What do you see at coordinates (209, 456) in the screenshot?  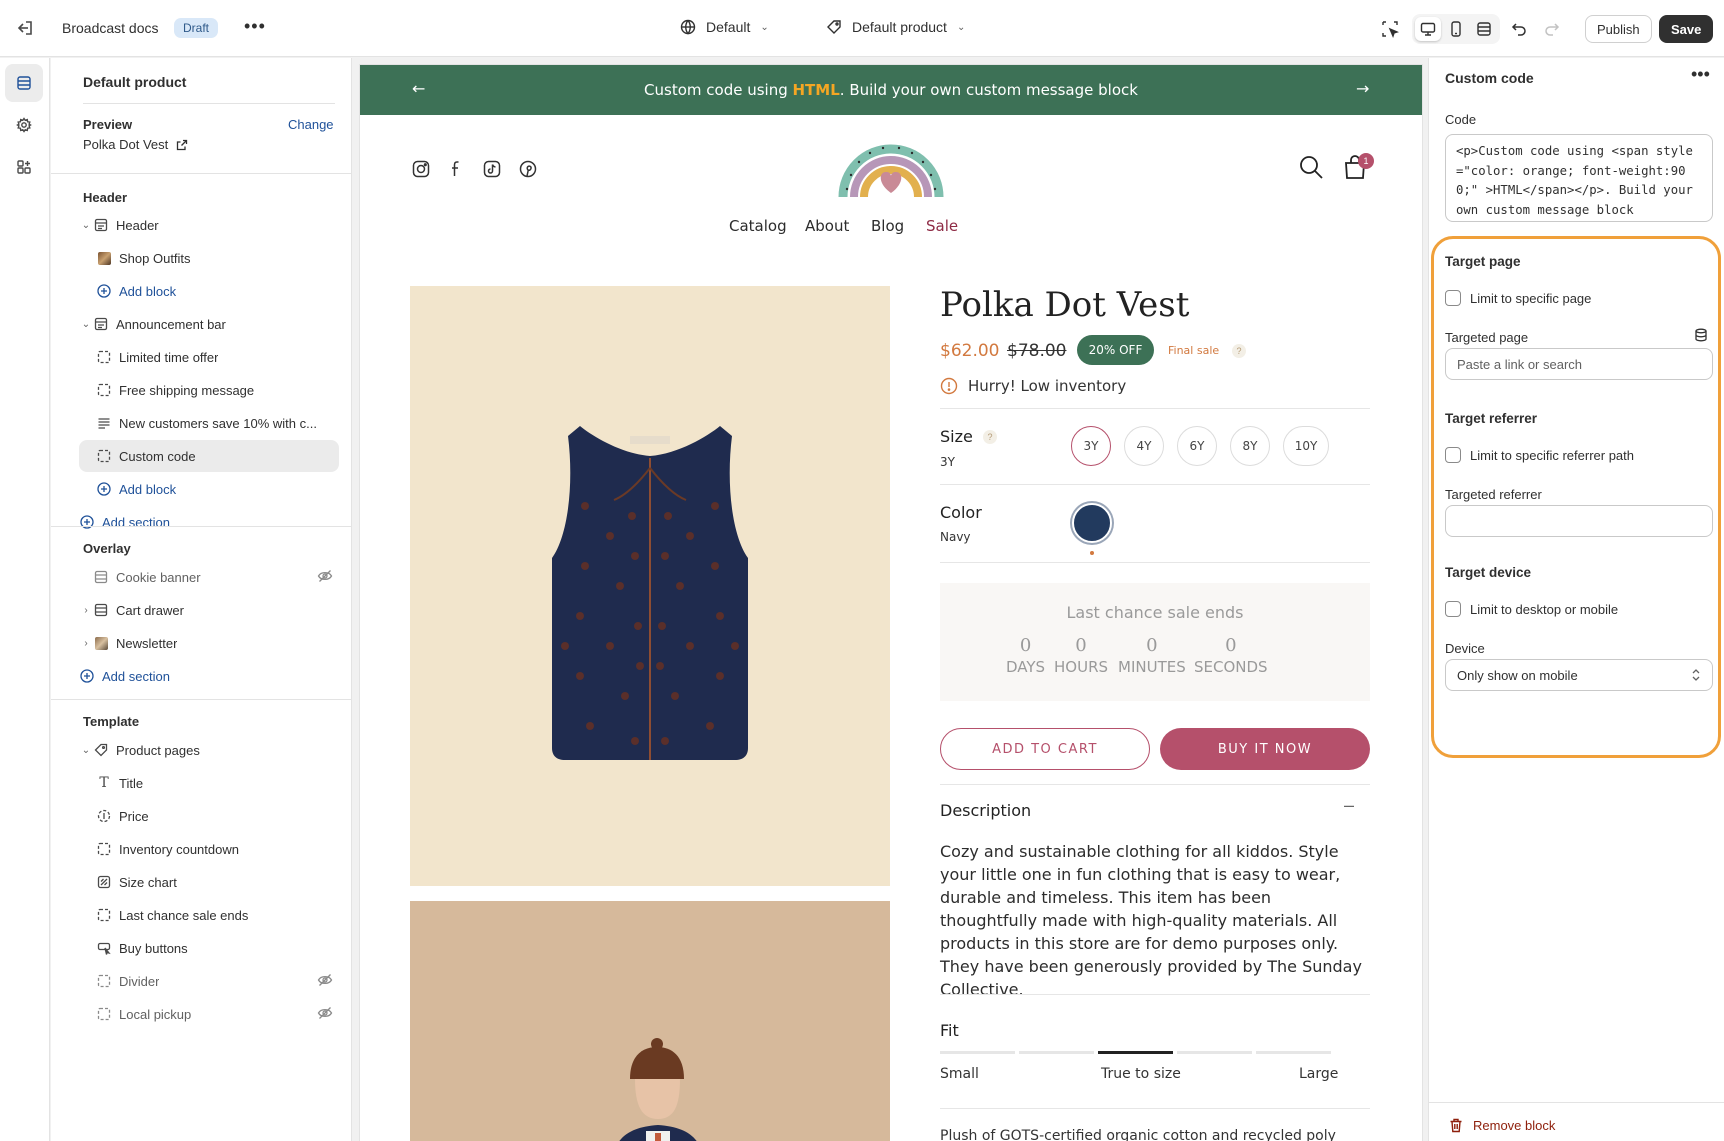 I see `tree-block-custom-code: Custom code` at bounding box center [209, 456].